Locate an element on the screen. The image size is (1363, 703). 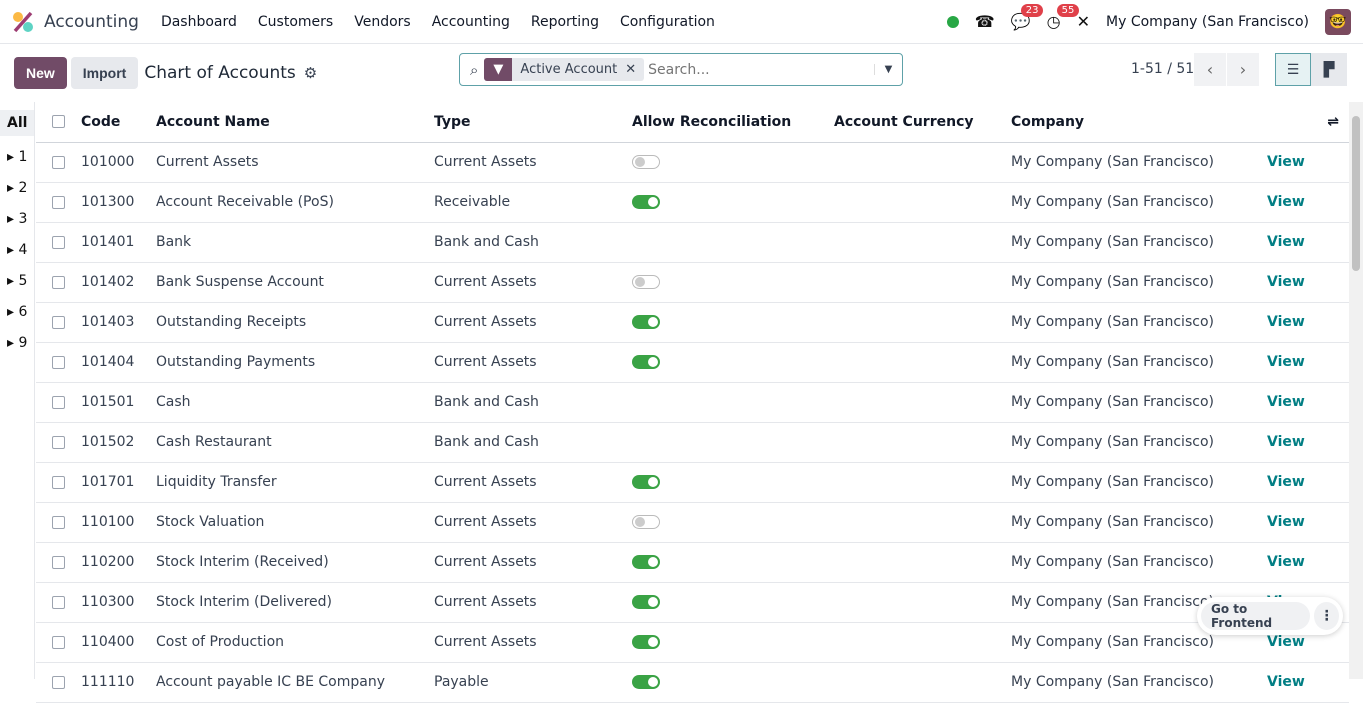
col-account-name: Account Name is located at coordinates (295, 122).